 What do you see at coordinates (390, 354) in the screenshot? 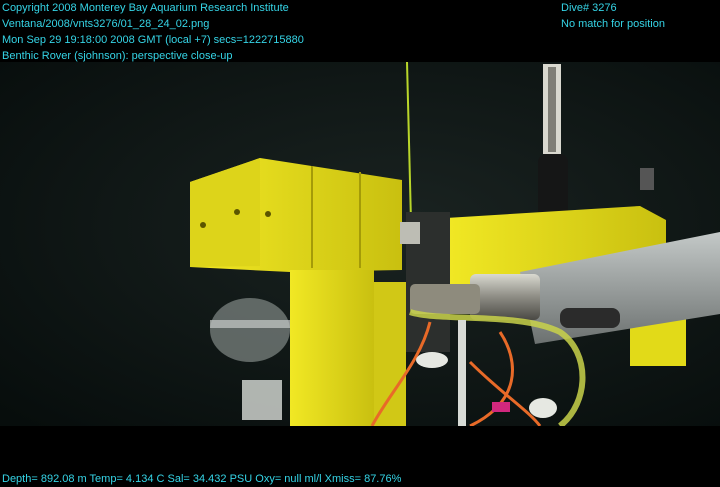
I see `yellow-leg-side` at bounding box center [390, 354].